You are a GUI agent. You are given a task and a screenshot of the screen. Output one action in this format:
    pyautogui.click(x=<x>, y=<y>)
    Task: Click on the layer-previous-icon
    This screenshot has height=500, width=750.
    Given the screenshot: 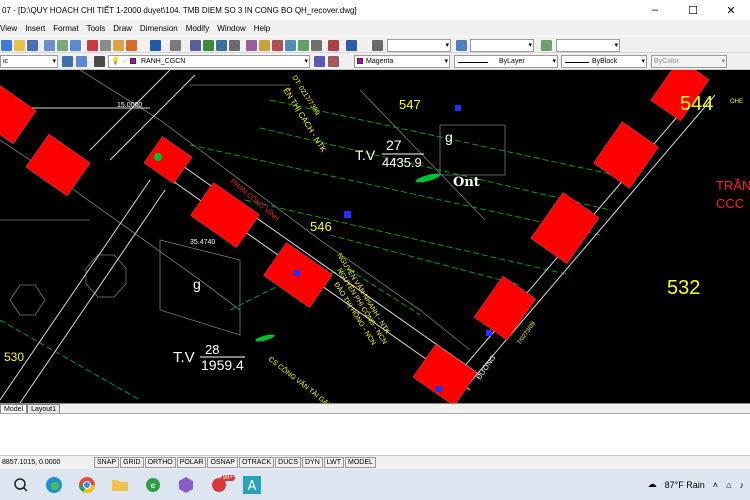 What is the action you would take?
    pyautogui.click(x=99, y=61)
    